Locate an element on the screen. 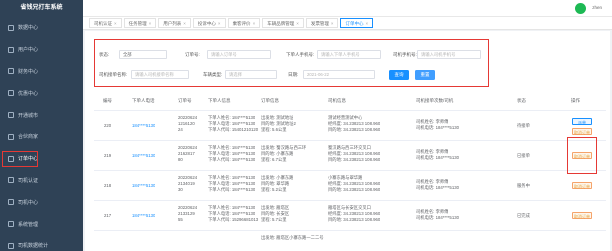 The height and width of the screenshot is (251, 612). cell-user-info: 下单人代叫: 15401210120 is located at coordinates (233, 129).